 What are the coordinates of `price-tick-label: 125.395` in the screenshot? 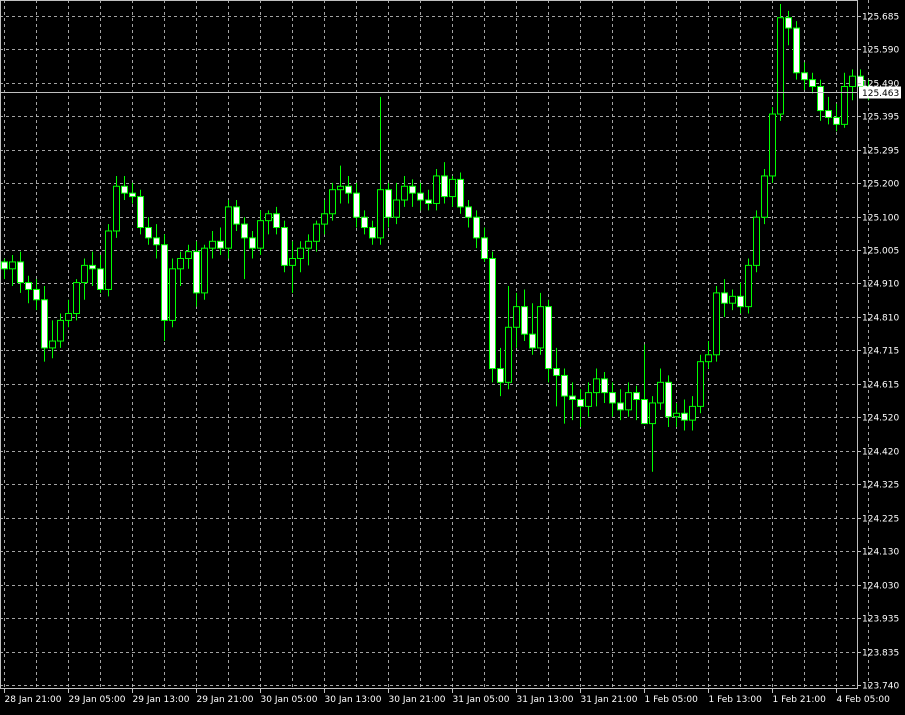 It's located at (880, 118).